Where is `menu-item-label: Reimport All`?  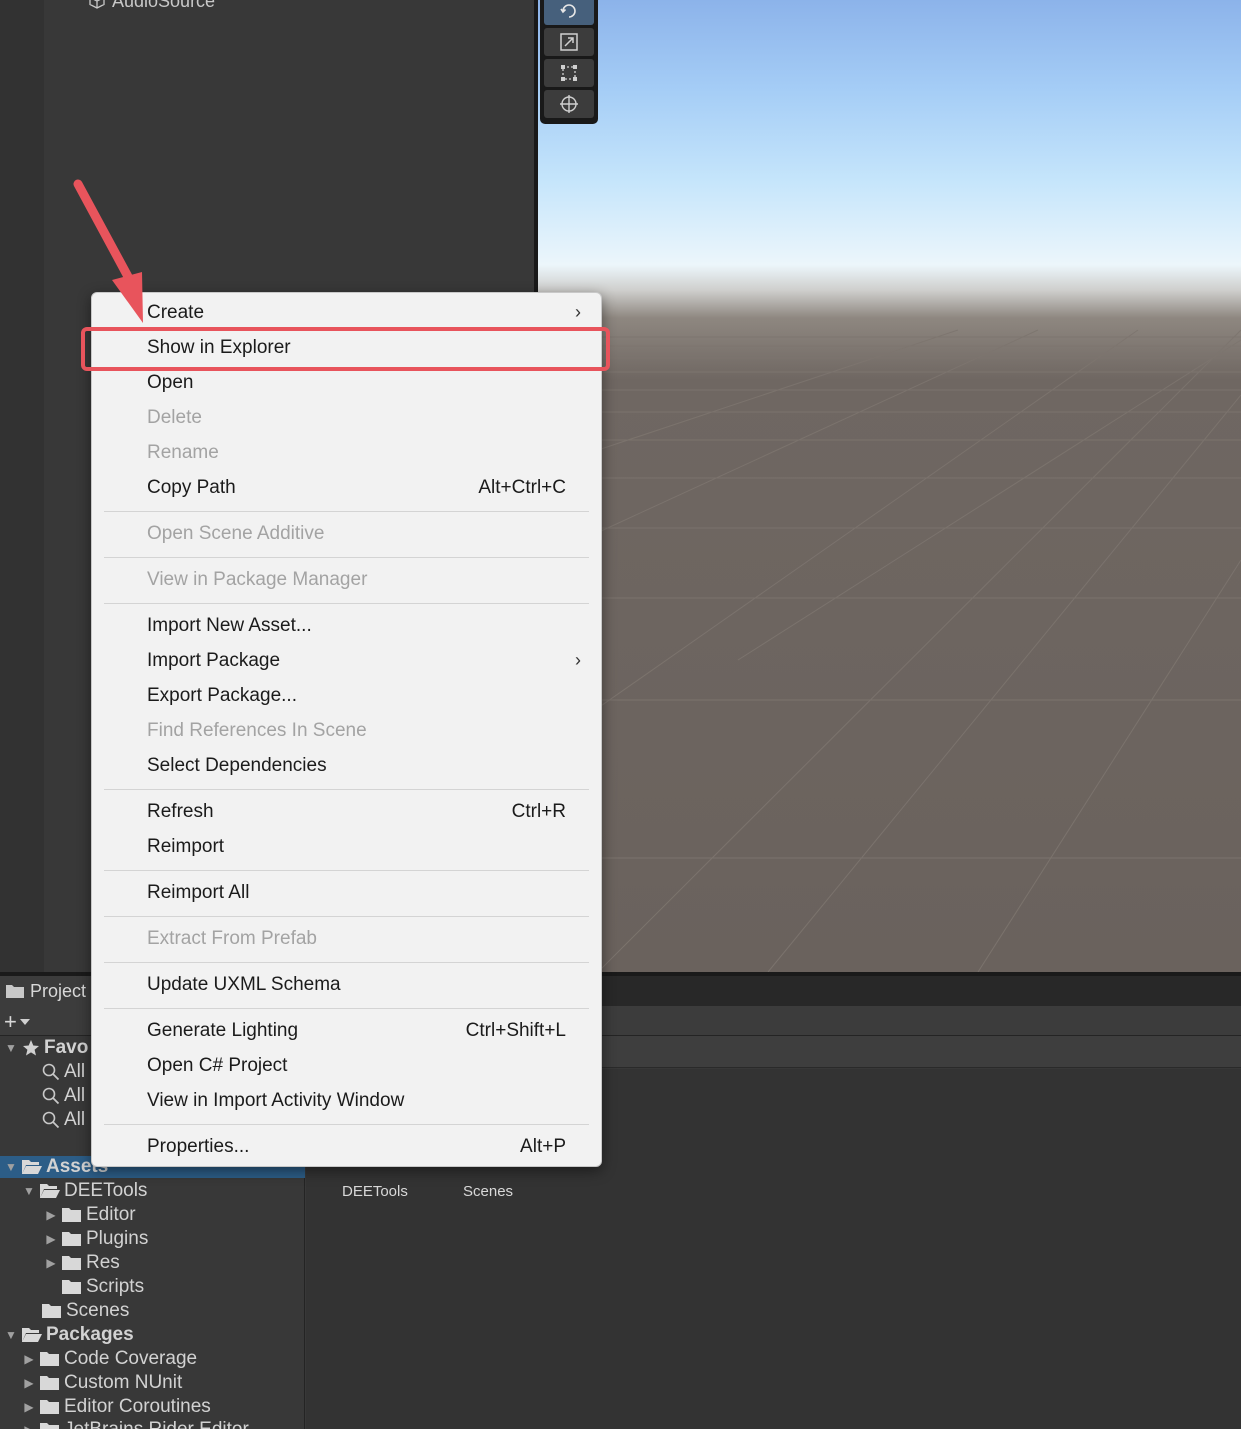
menu-item-label: Reimport All is located at coordinates (198, 892).